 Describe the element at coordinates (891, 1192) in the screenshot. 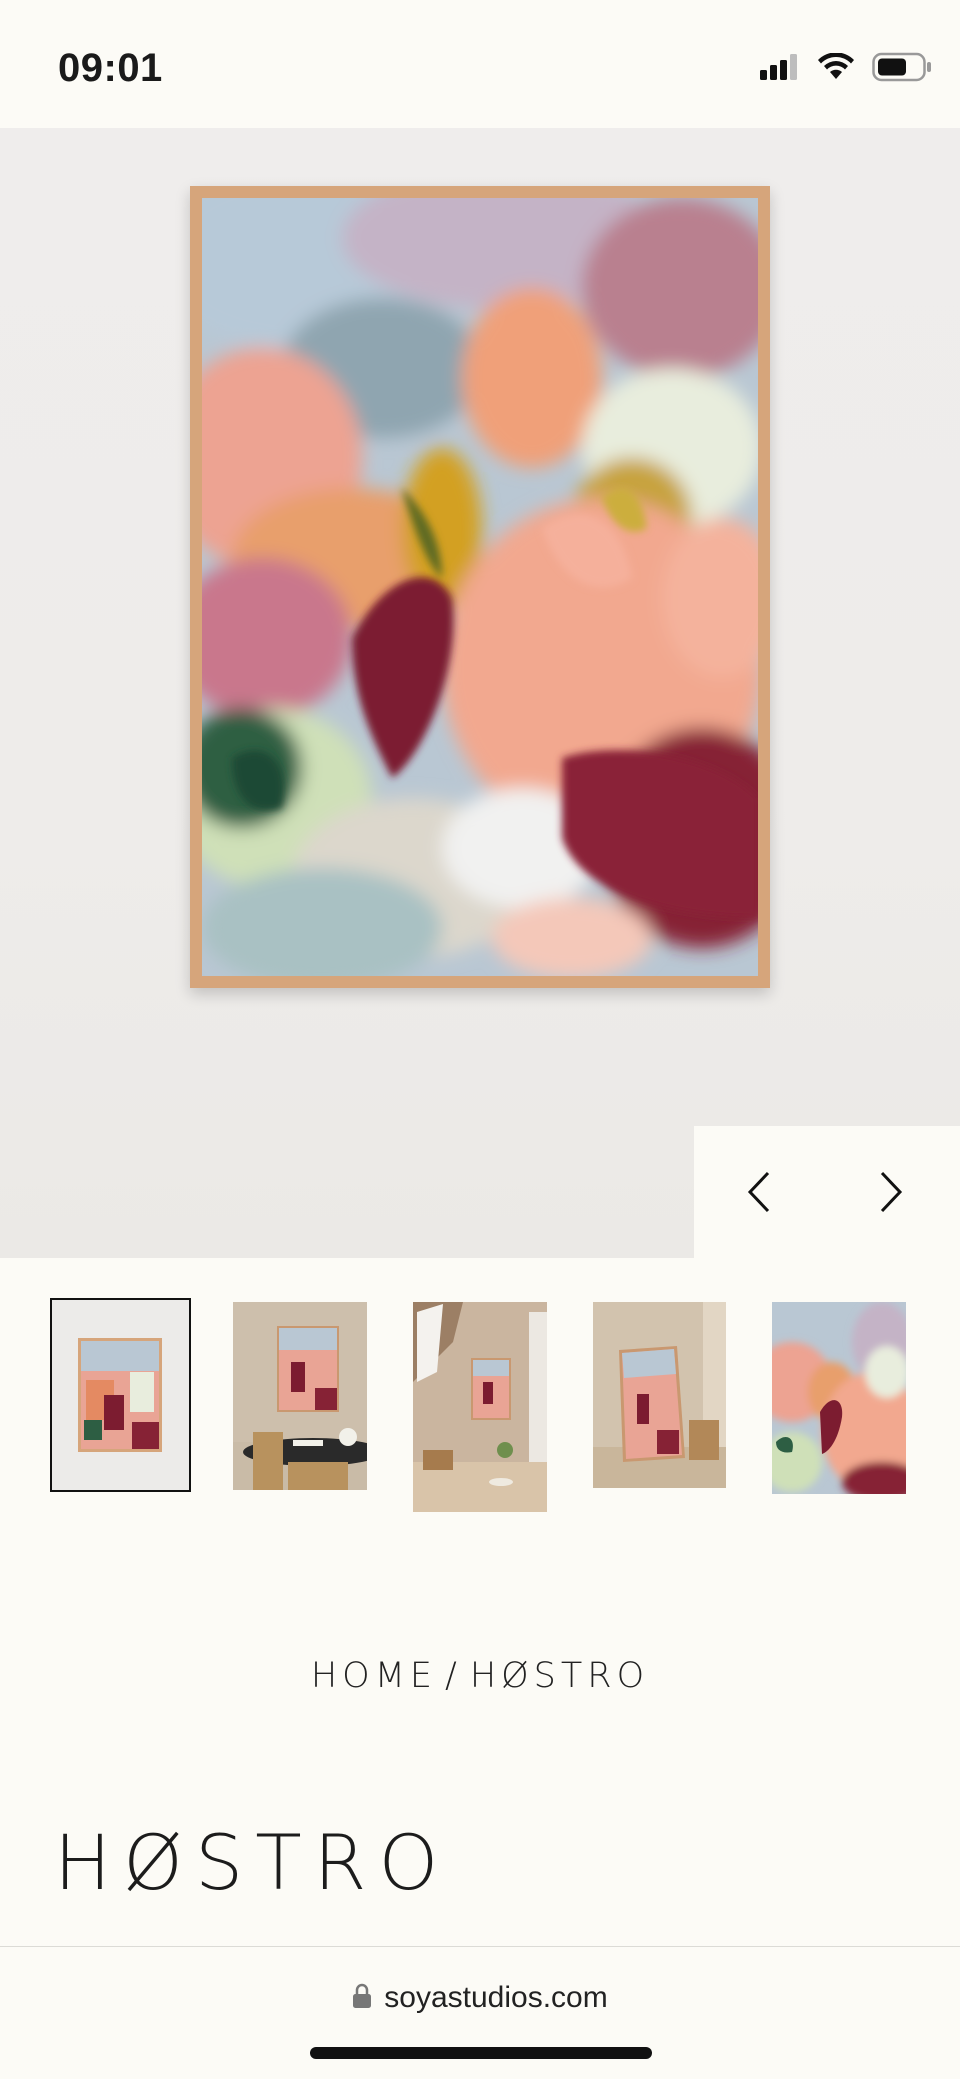

I see `chevron-right-icon` at that location.